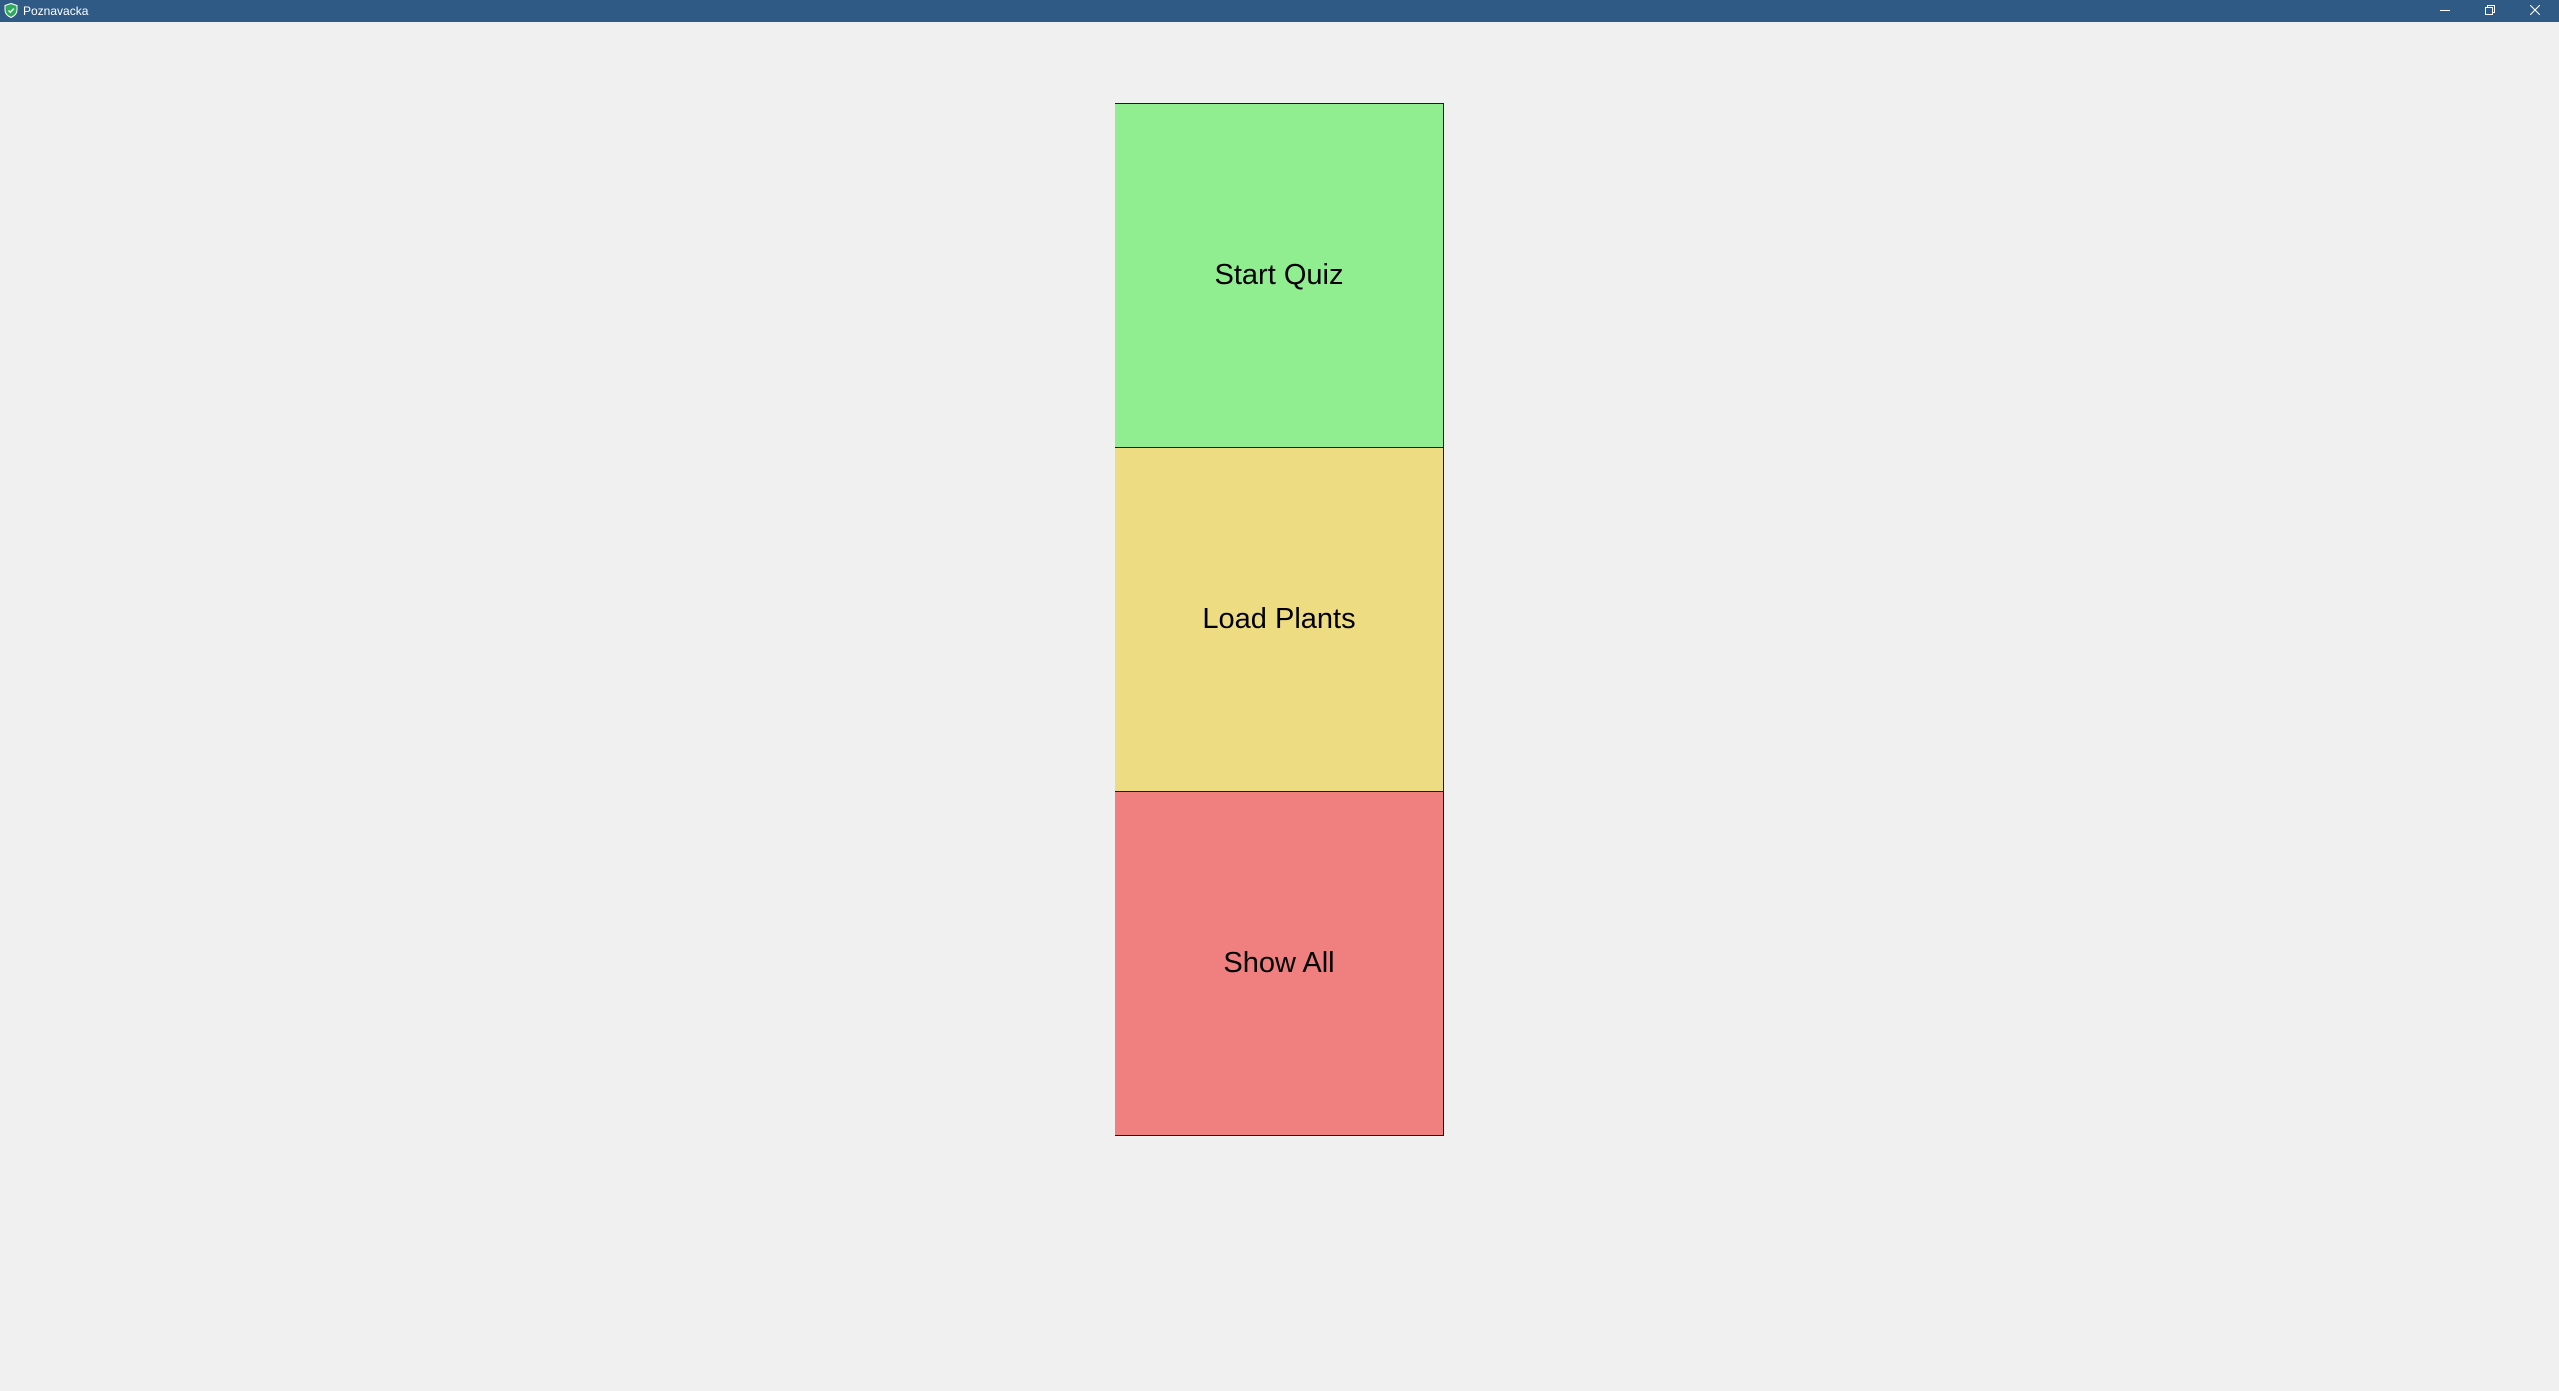 The image size is (2559, 1391). I want to click on close-button, so click(2534, 11).